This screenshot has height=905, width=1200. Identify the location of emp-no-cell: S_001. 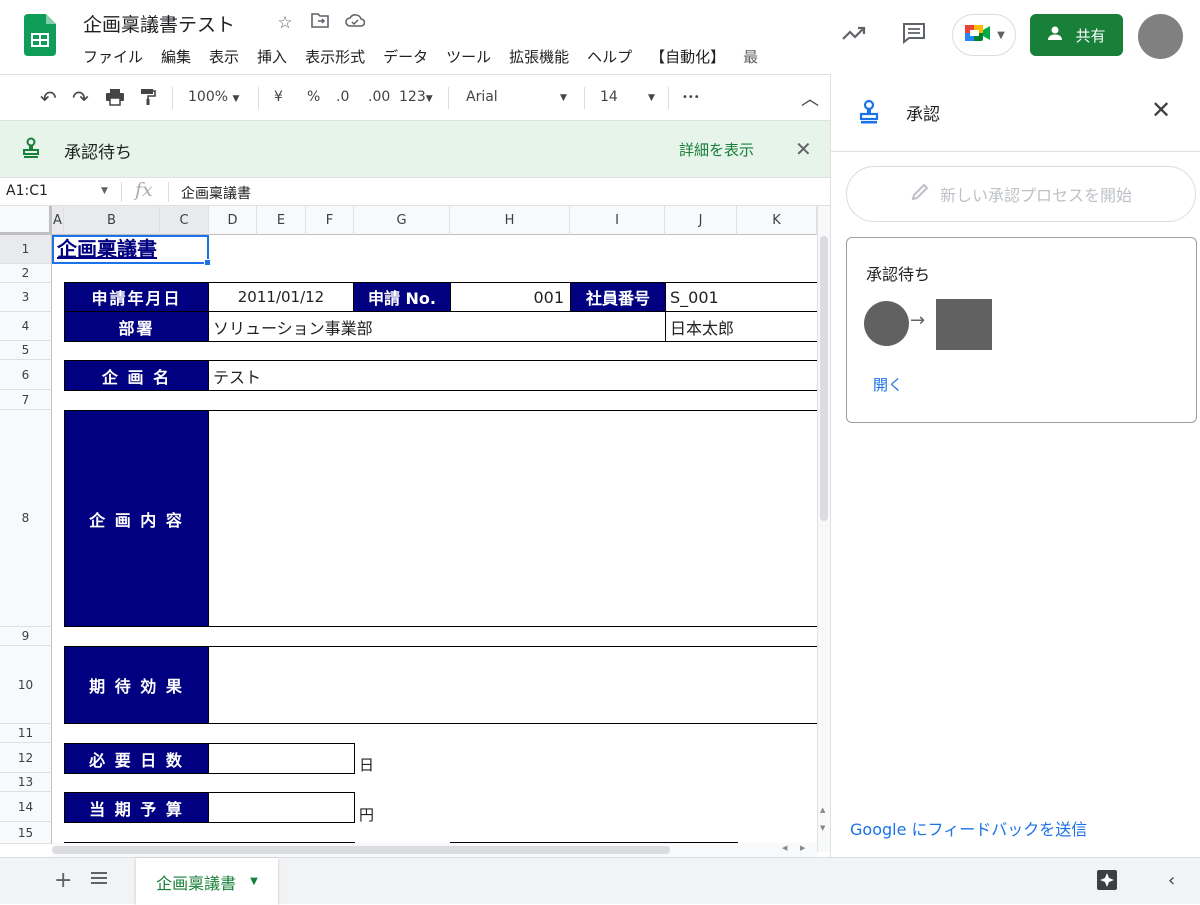
(741, 297).